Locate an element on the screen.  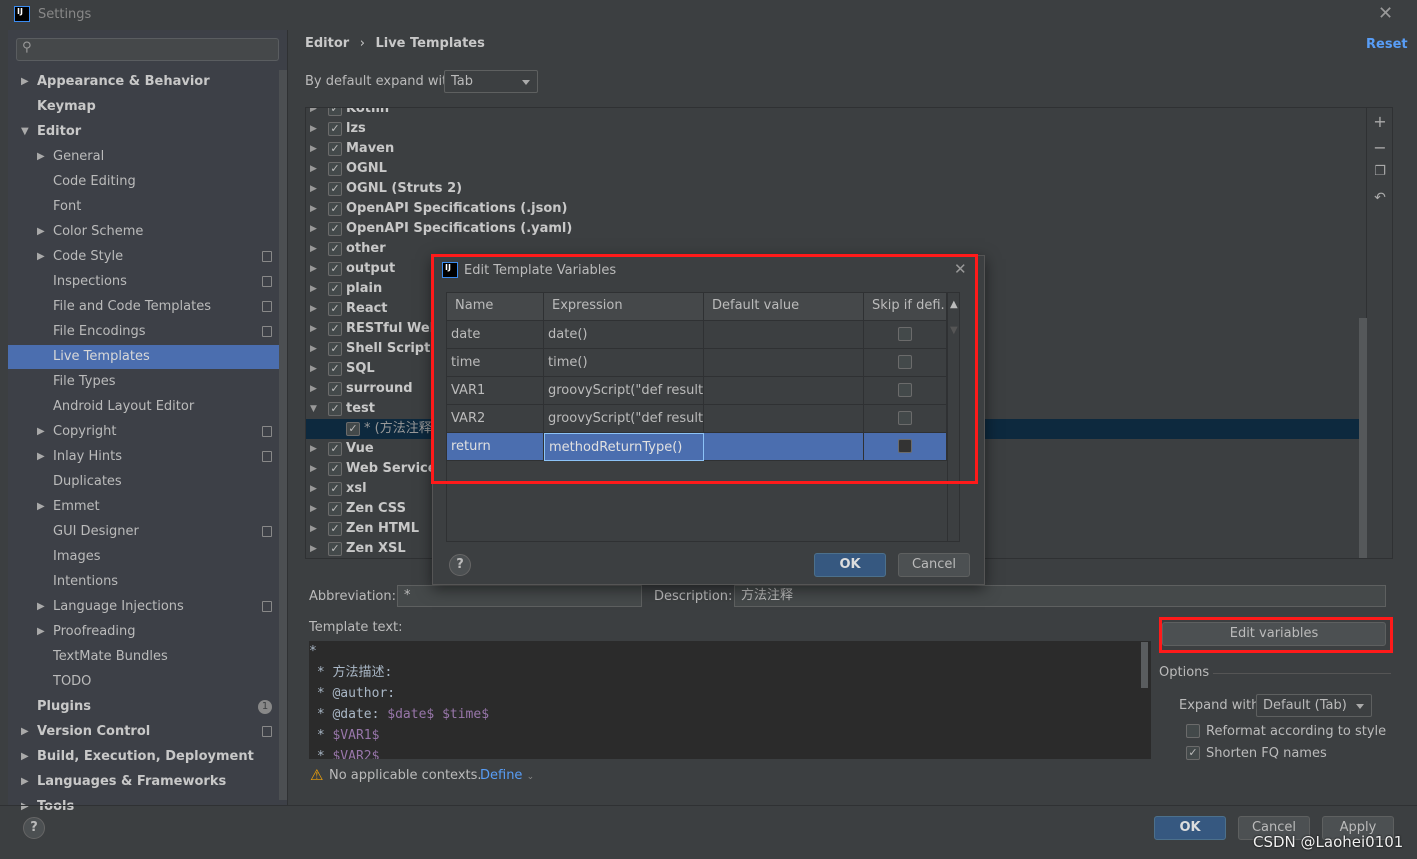
sidebar-item: Intentions is located at coordinates (144, 582).